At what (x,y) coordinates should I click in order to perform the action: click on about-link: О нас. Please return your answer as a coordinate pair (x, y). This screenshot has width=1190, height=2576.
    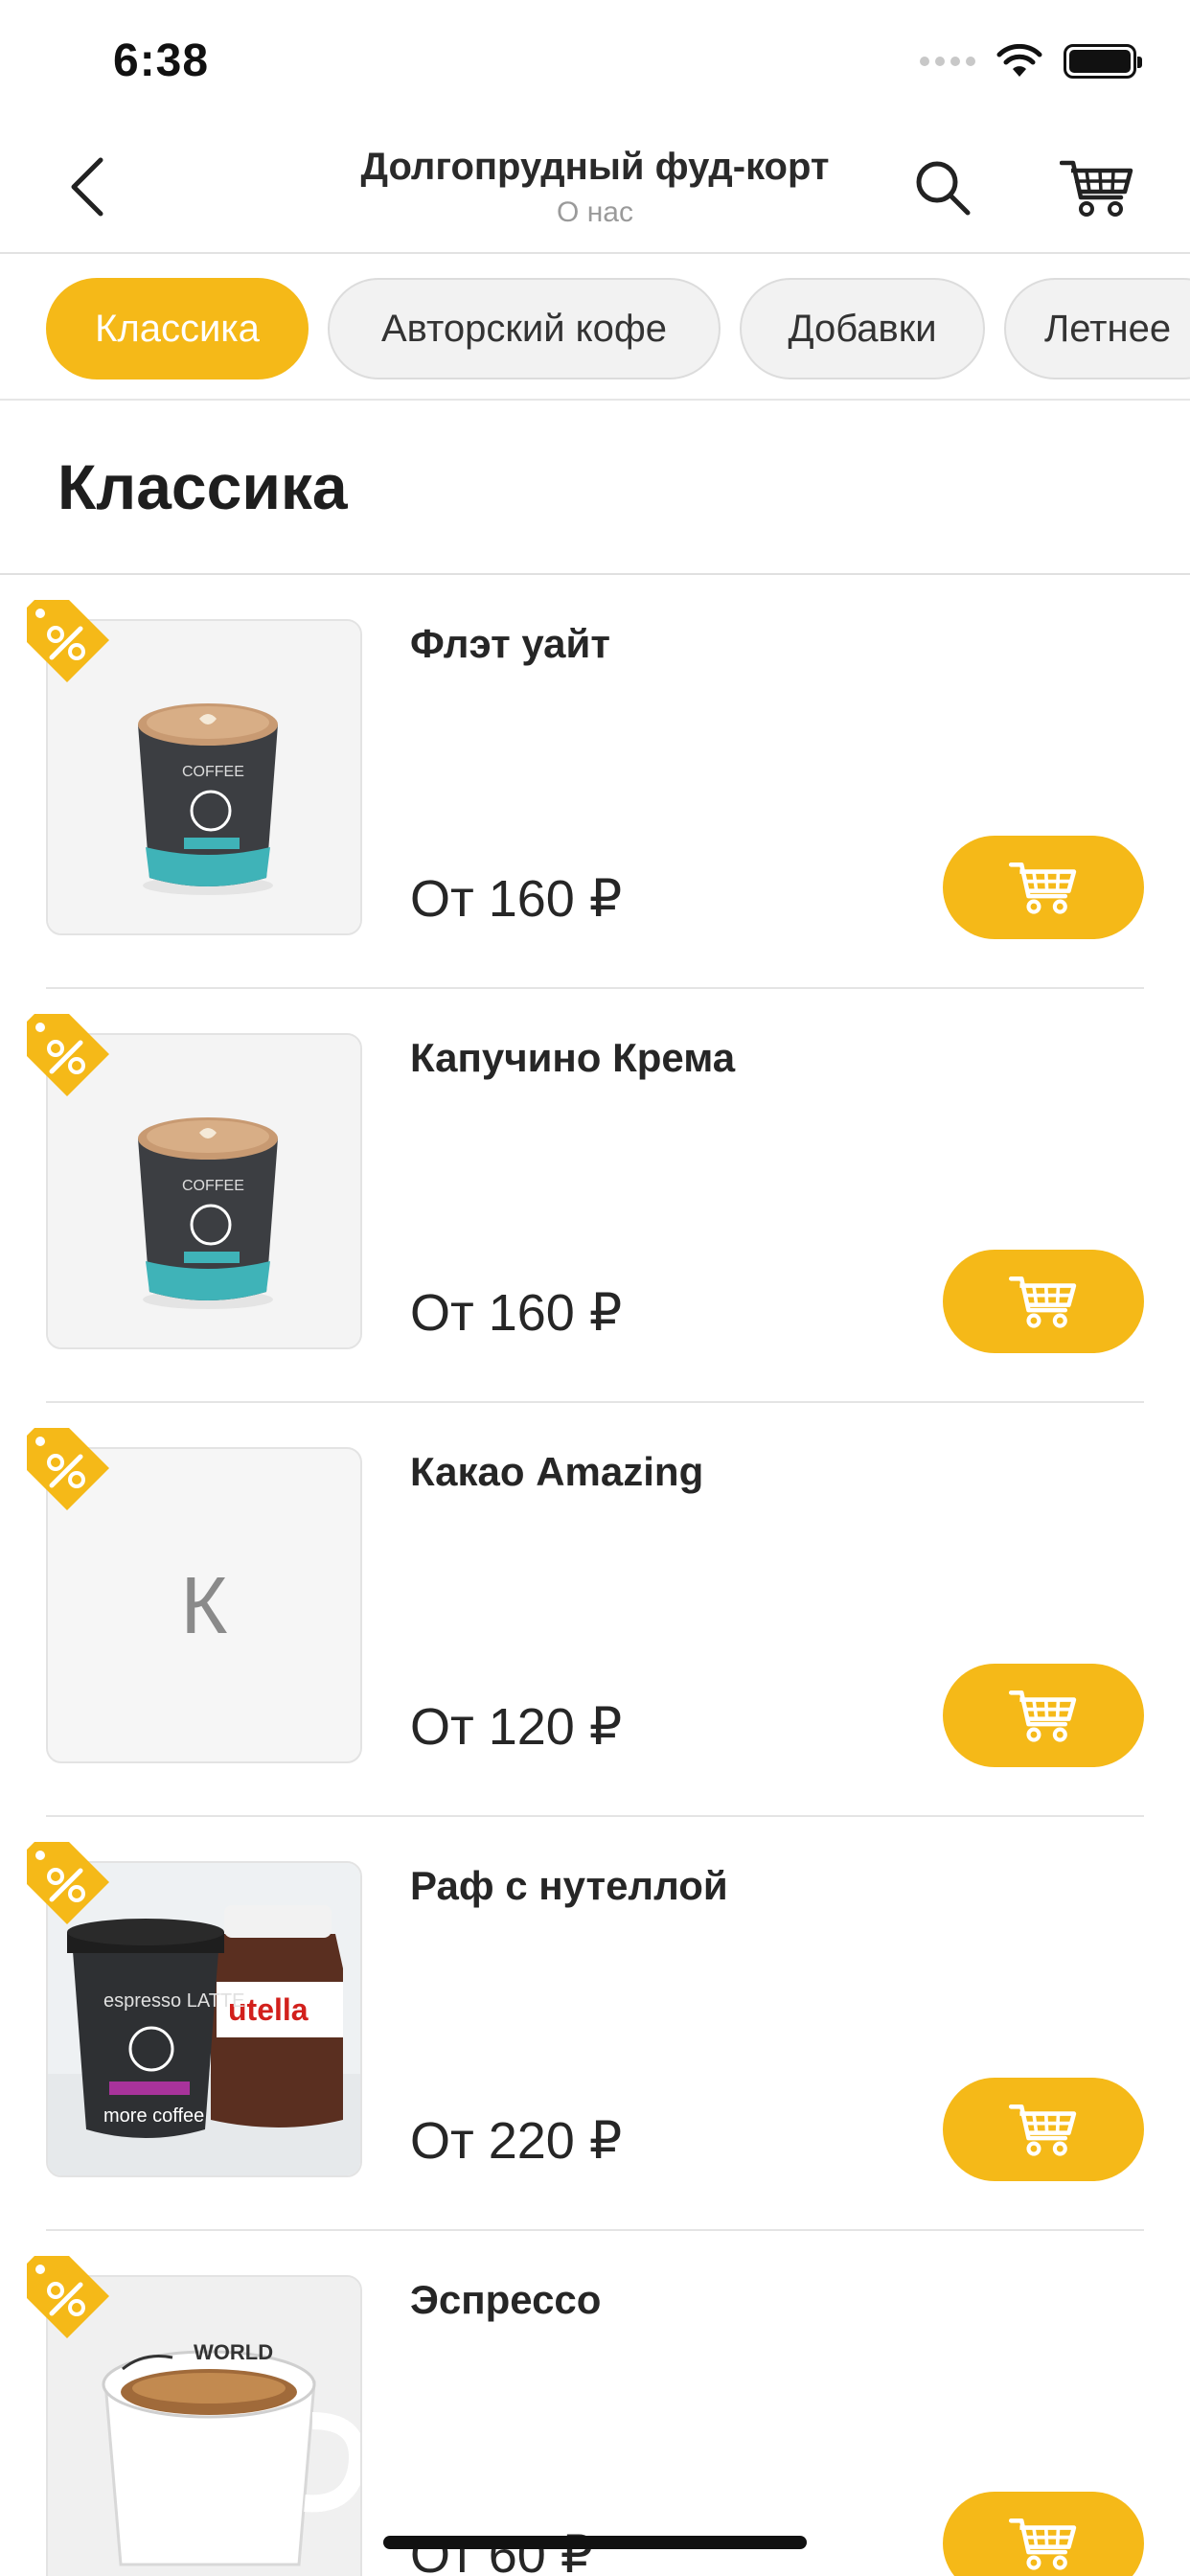
    Looking at the image, I should click on (595, 212).